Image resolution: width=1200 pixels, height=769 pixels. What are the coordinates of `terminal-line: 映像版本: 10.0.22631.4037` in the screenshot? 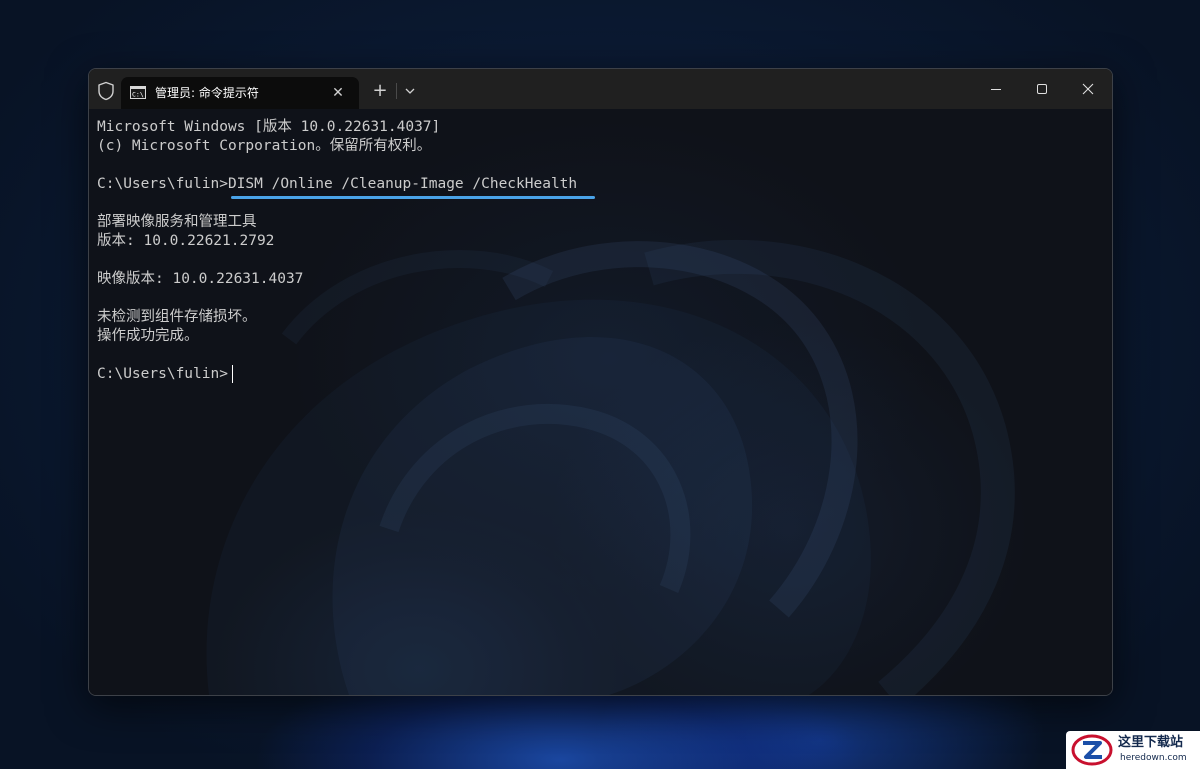 It's located at (200, 279).